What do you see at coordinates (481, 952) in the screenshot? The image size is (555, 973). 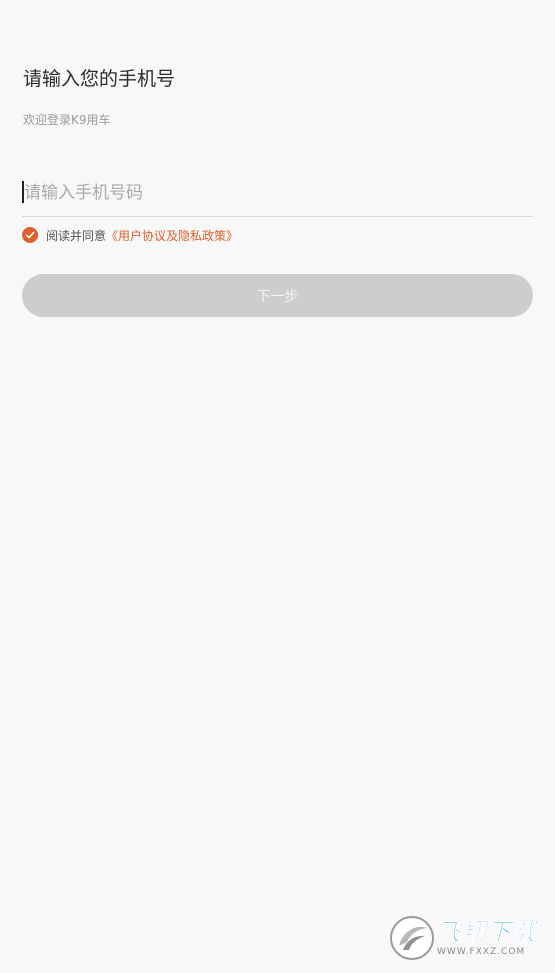 I see `watermark-url: WWW.FXXZ.COM` at bounding box center [481, 952].